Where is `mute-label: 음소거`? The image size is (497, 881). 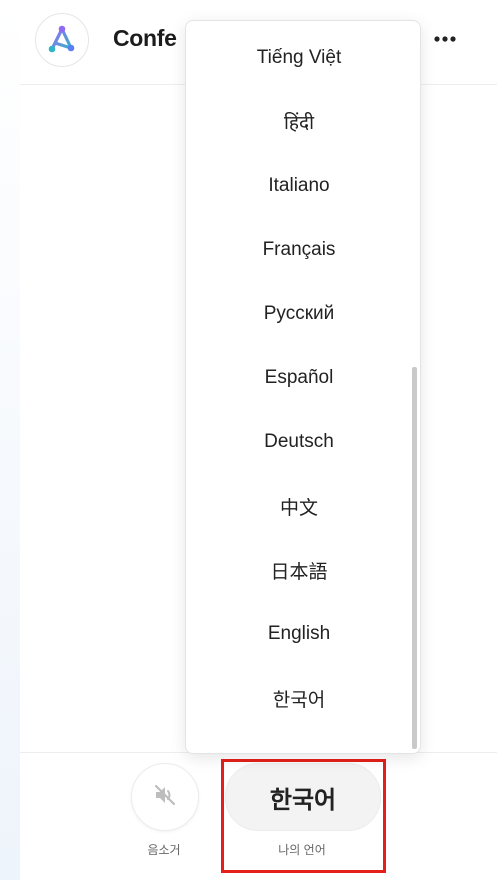
mute-label: 음소거 is located at coordinates (164, 850).